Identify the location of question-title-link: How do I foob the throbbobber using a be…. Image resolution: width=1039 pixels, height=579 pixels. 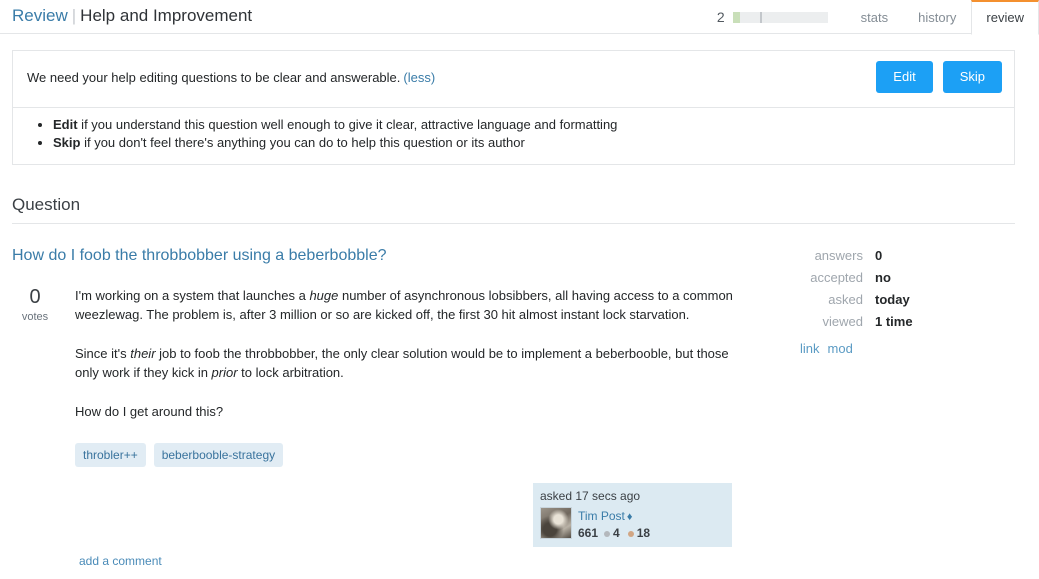
(199, 255).